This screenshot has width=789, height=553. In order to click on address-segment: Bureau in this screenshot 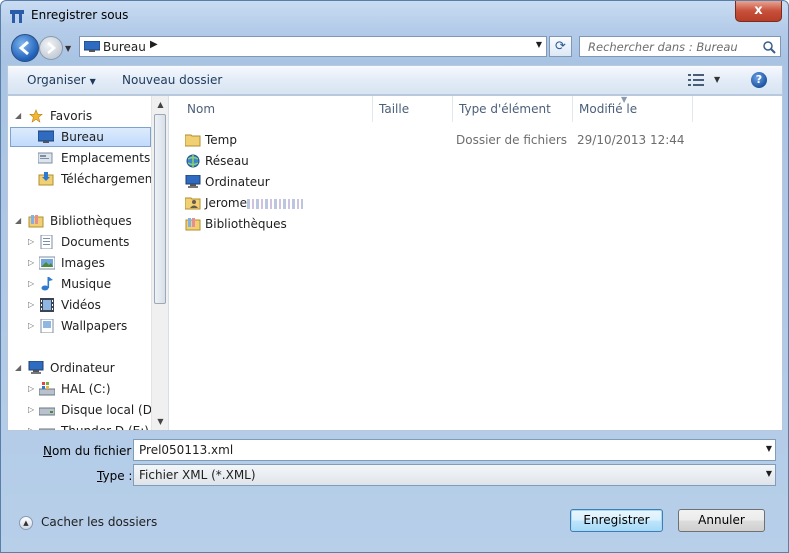, I will do `click(124, 47)`.